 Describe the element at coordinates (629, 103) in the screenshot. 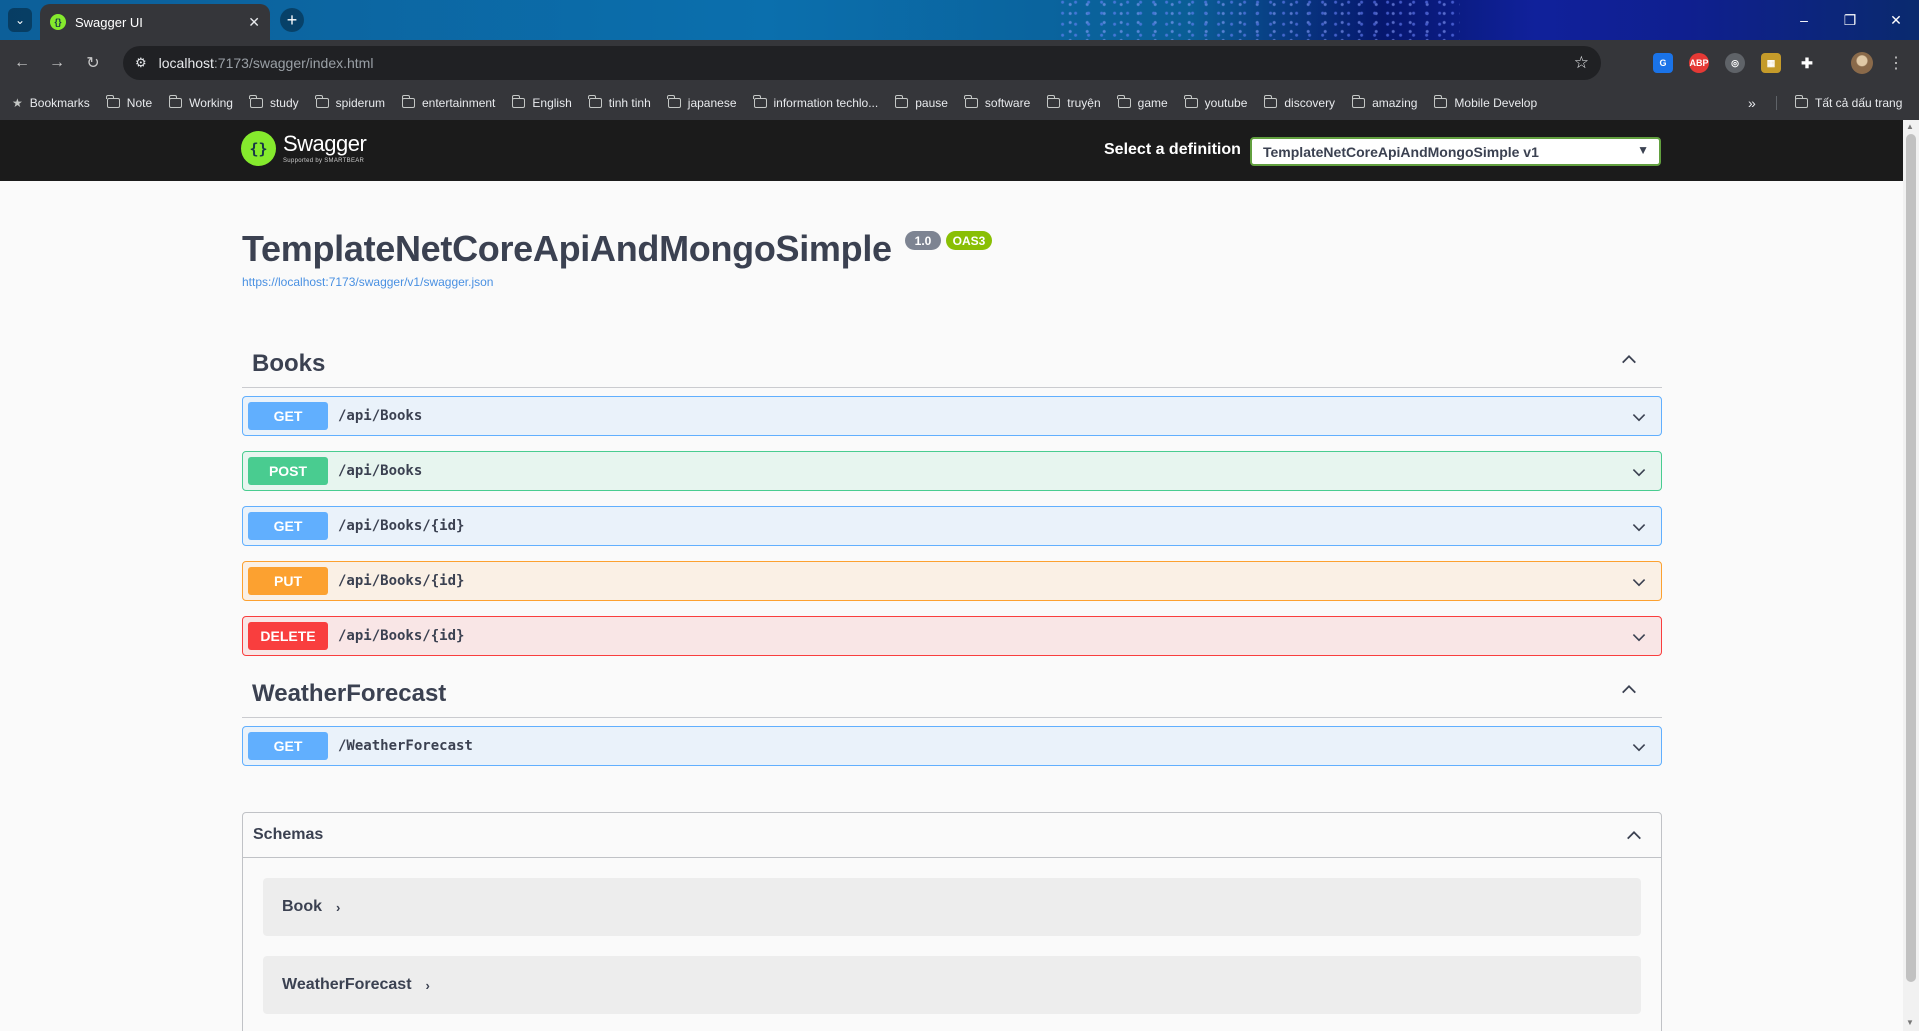

I see `bookmark-folder-label: tinh tinh` at that location.